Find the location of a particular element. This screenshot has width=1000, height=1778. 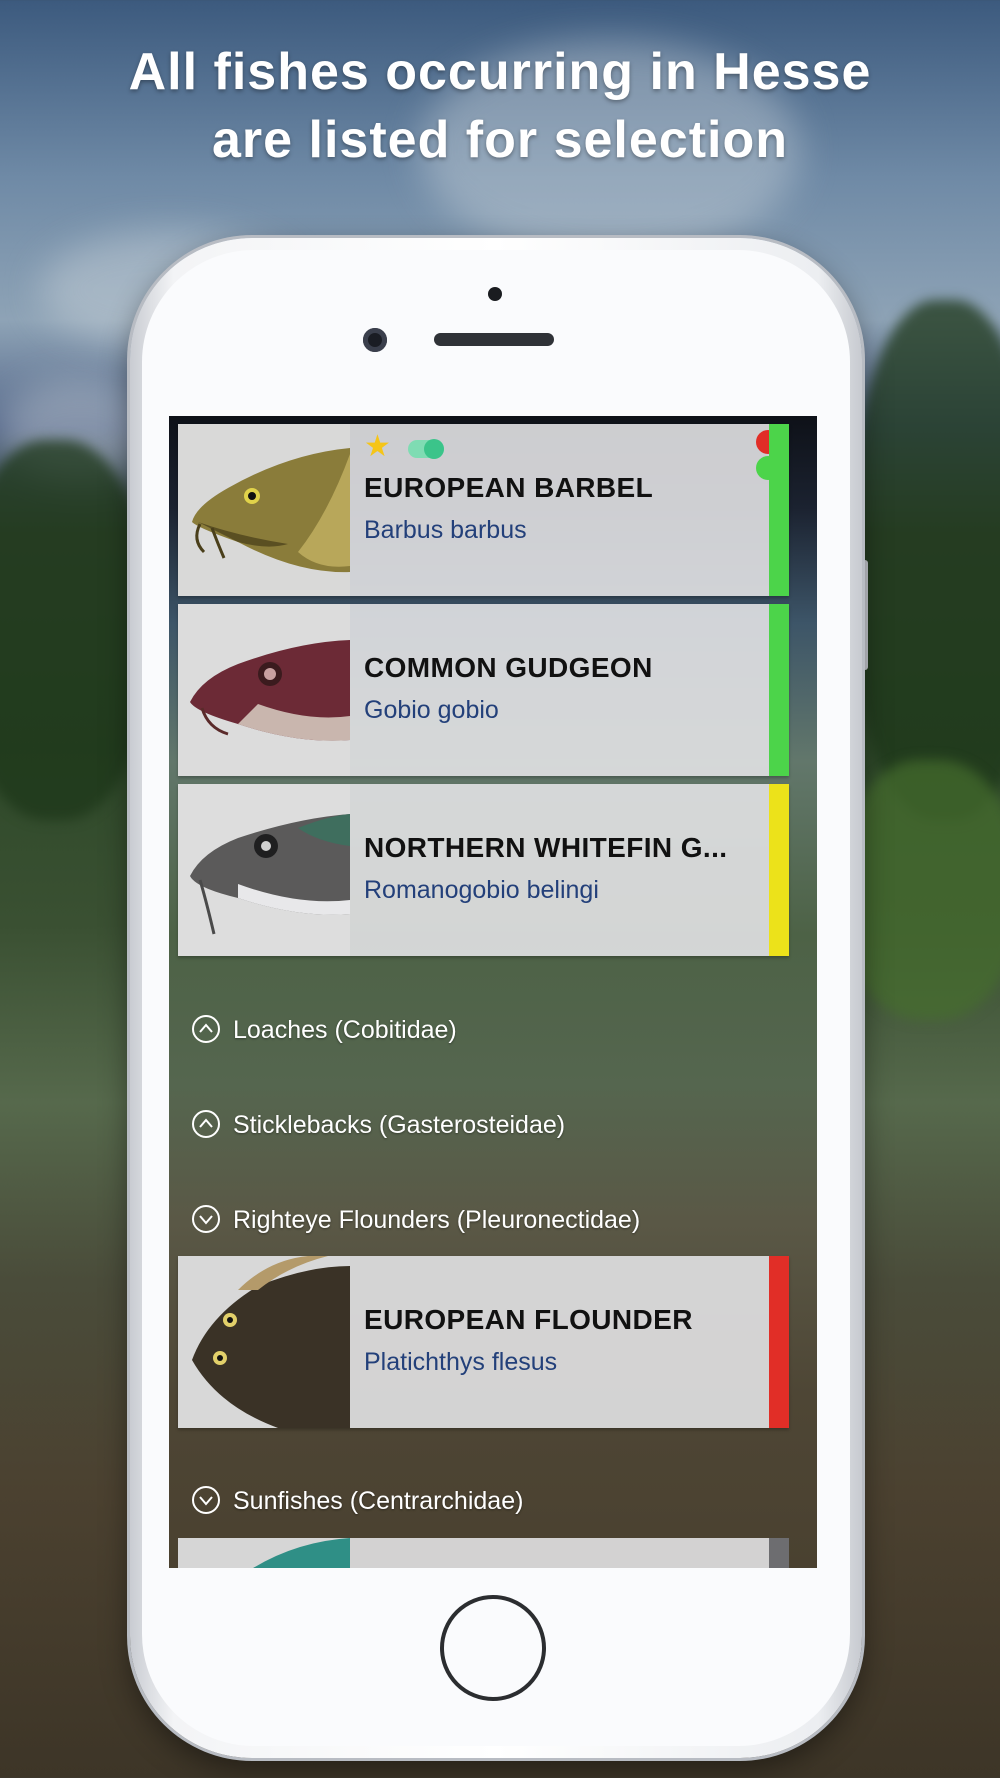

headline-line-1: All fishes occurring in Hesse is located at coordinates (500, 72).